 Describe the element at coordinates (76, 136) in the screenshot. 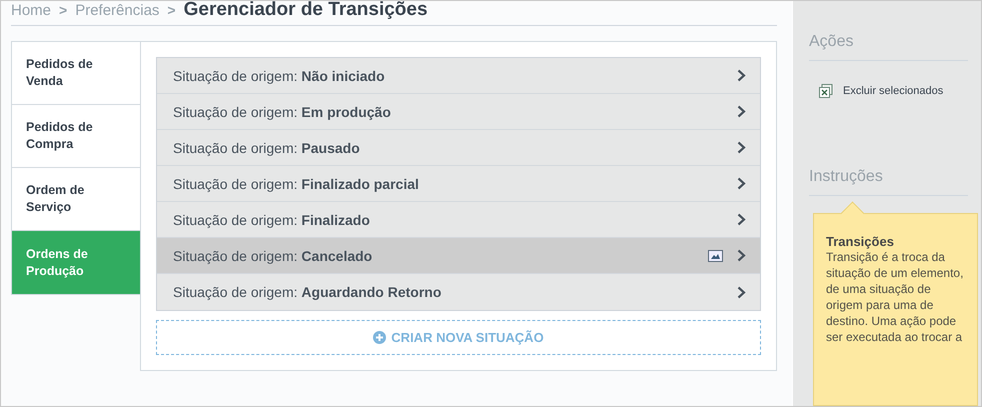

I see `category-tab: Pedidos de Compra` at that location.